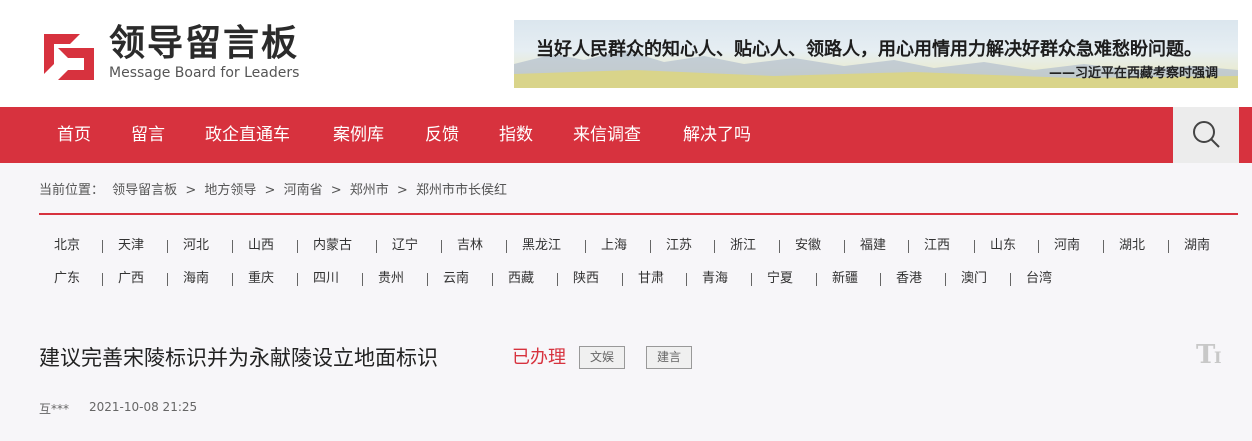 The image size is (1252, 441). What do you see at coordinates (1197, 246) in the screenshot?
I see `region-link: 湖南` at bounding box center [1197, 246].